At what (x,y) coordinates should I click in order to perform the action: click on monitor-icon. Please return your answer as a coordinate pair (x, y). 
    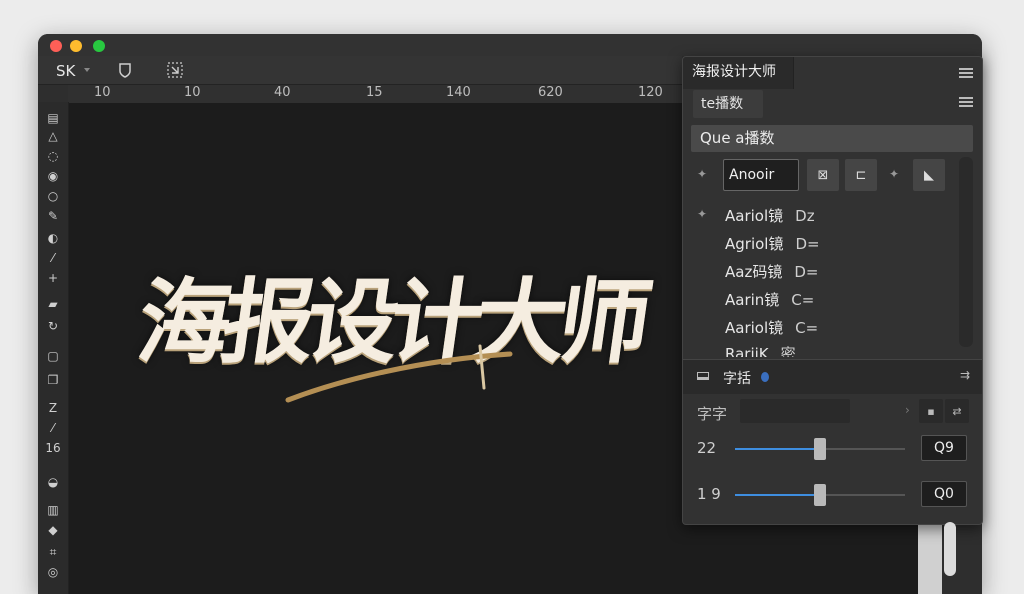
    Looking at the image, I should click on (703, 376).